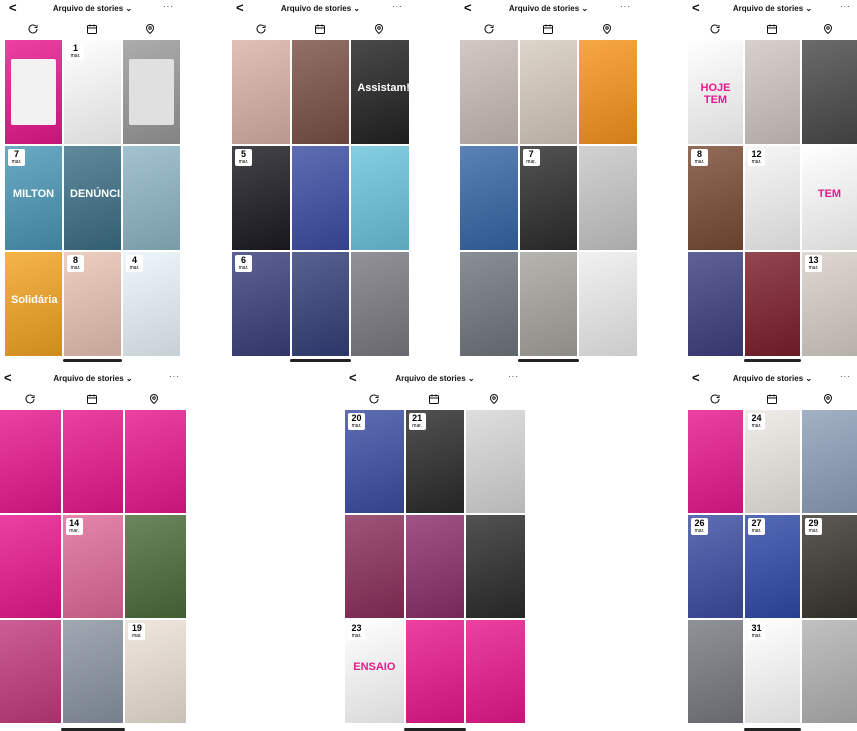 Image resolution: width=857 pixels, height=731 pixels. I want to click on story-thumbnail: Assistam!!, so click(380, 92).